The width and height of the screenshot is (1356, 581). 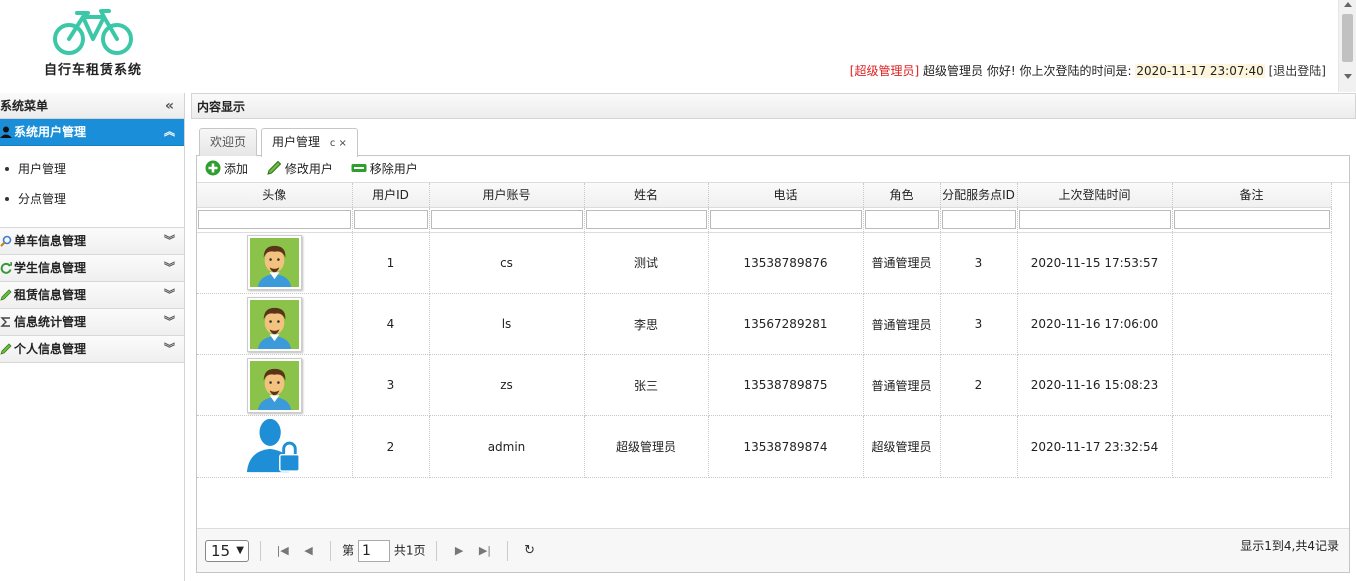 What do you see at coordinates (786, 446) in the screenshot?
I see `phone-cell: 13538789874` at bounding box center [786, 446].